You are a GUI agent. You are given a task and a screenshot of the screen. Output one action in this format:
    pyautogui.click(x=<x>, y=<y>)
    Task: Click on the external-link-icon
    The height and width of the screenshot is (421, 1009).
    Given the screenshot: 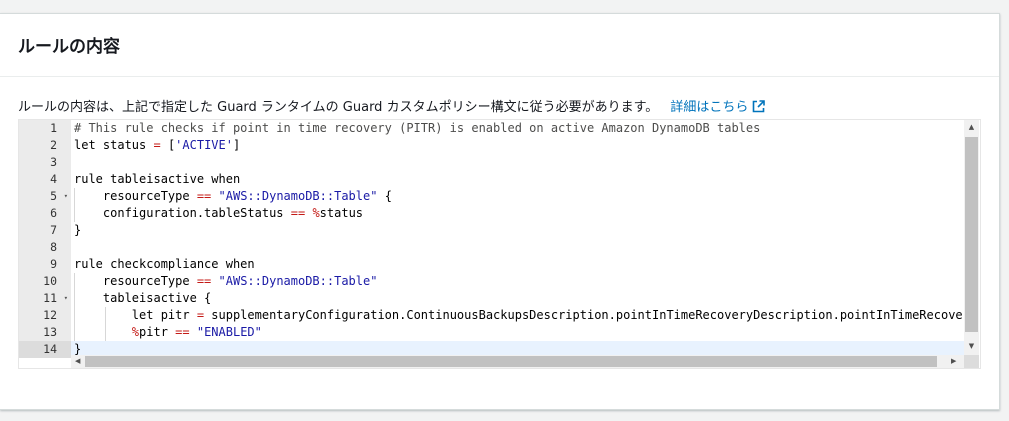 What is the action you would take?
    pyautogui.click(x=759, y=106)
    